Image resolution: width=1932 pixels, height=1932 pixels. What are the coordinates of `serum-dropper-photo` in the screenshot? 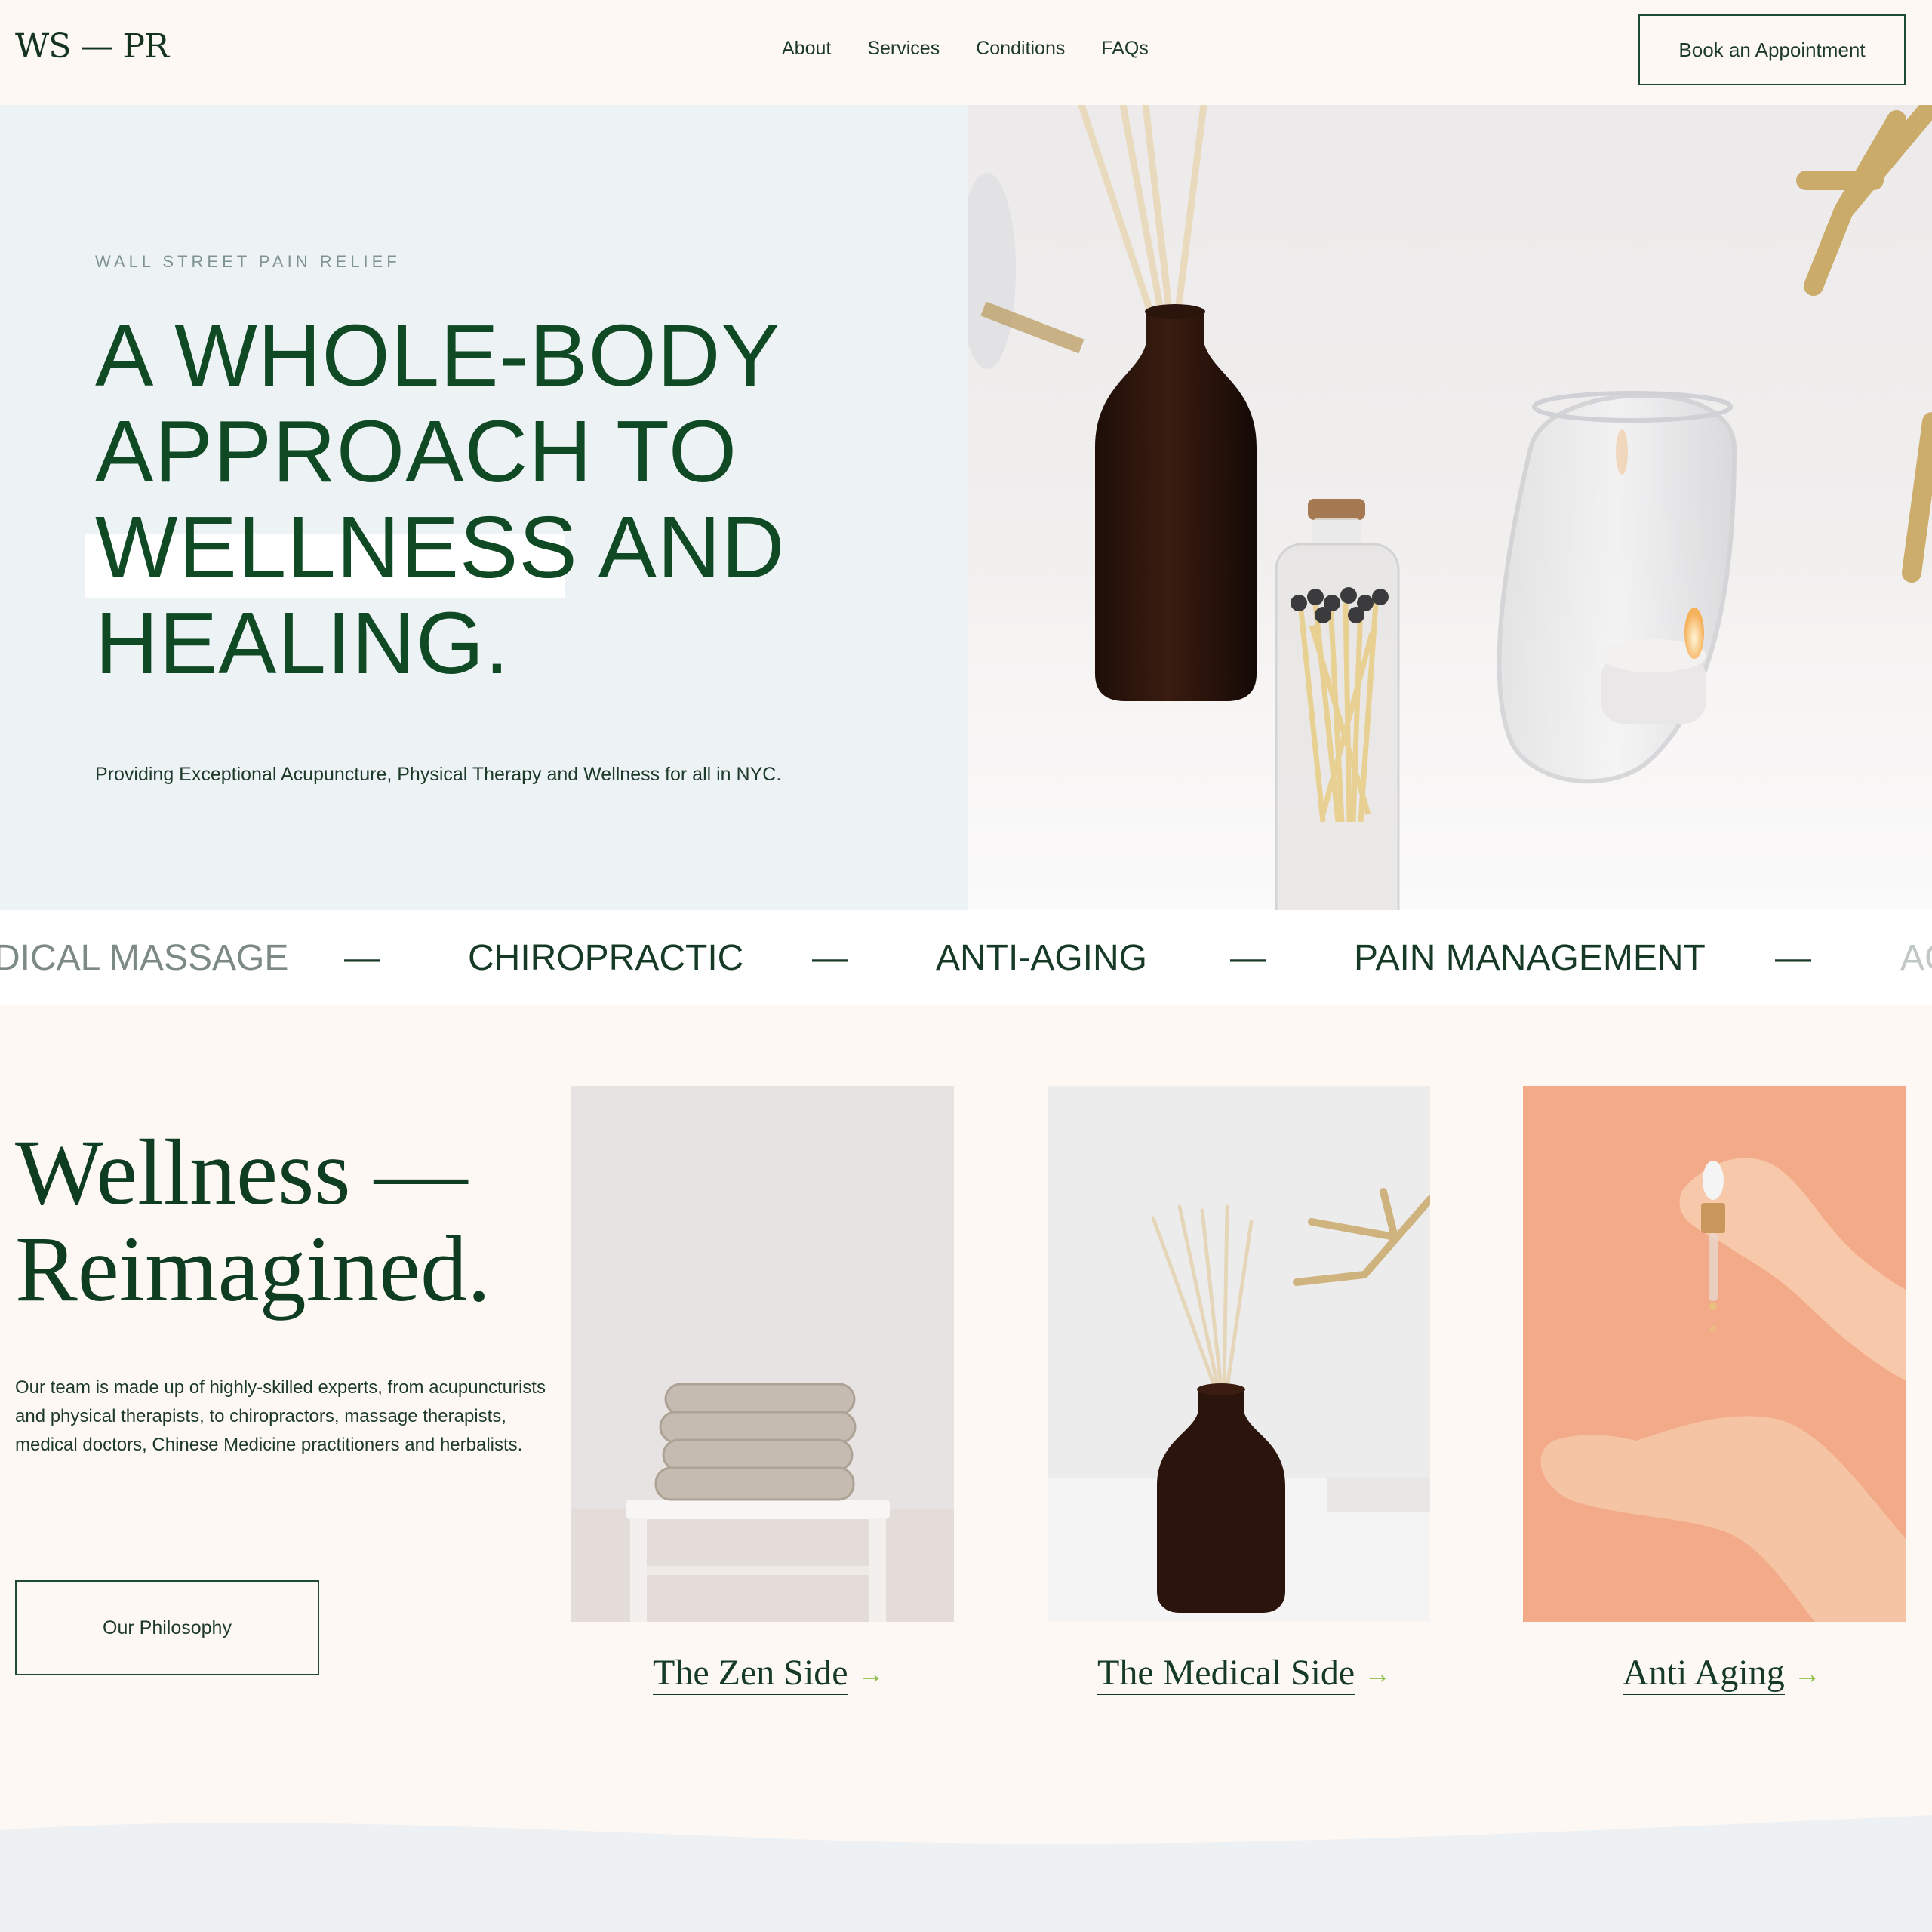 It's located at (1714, 1354).